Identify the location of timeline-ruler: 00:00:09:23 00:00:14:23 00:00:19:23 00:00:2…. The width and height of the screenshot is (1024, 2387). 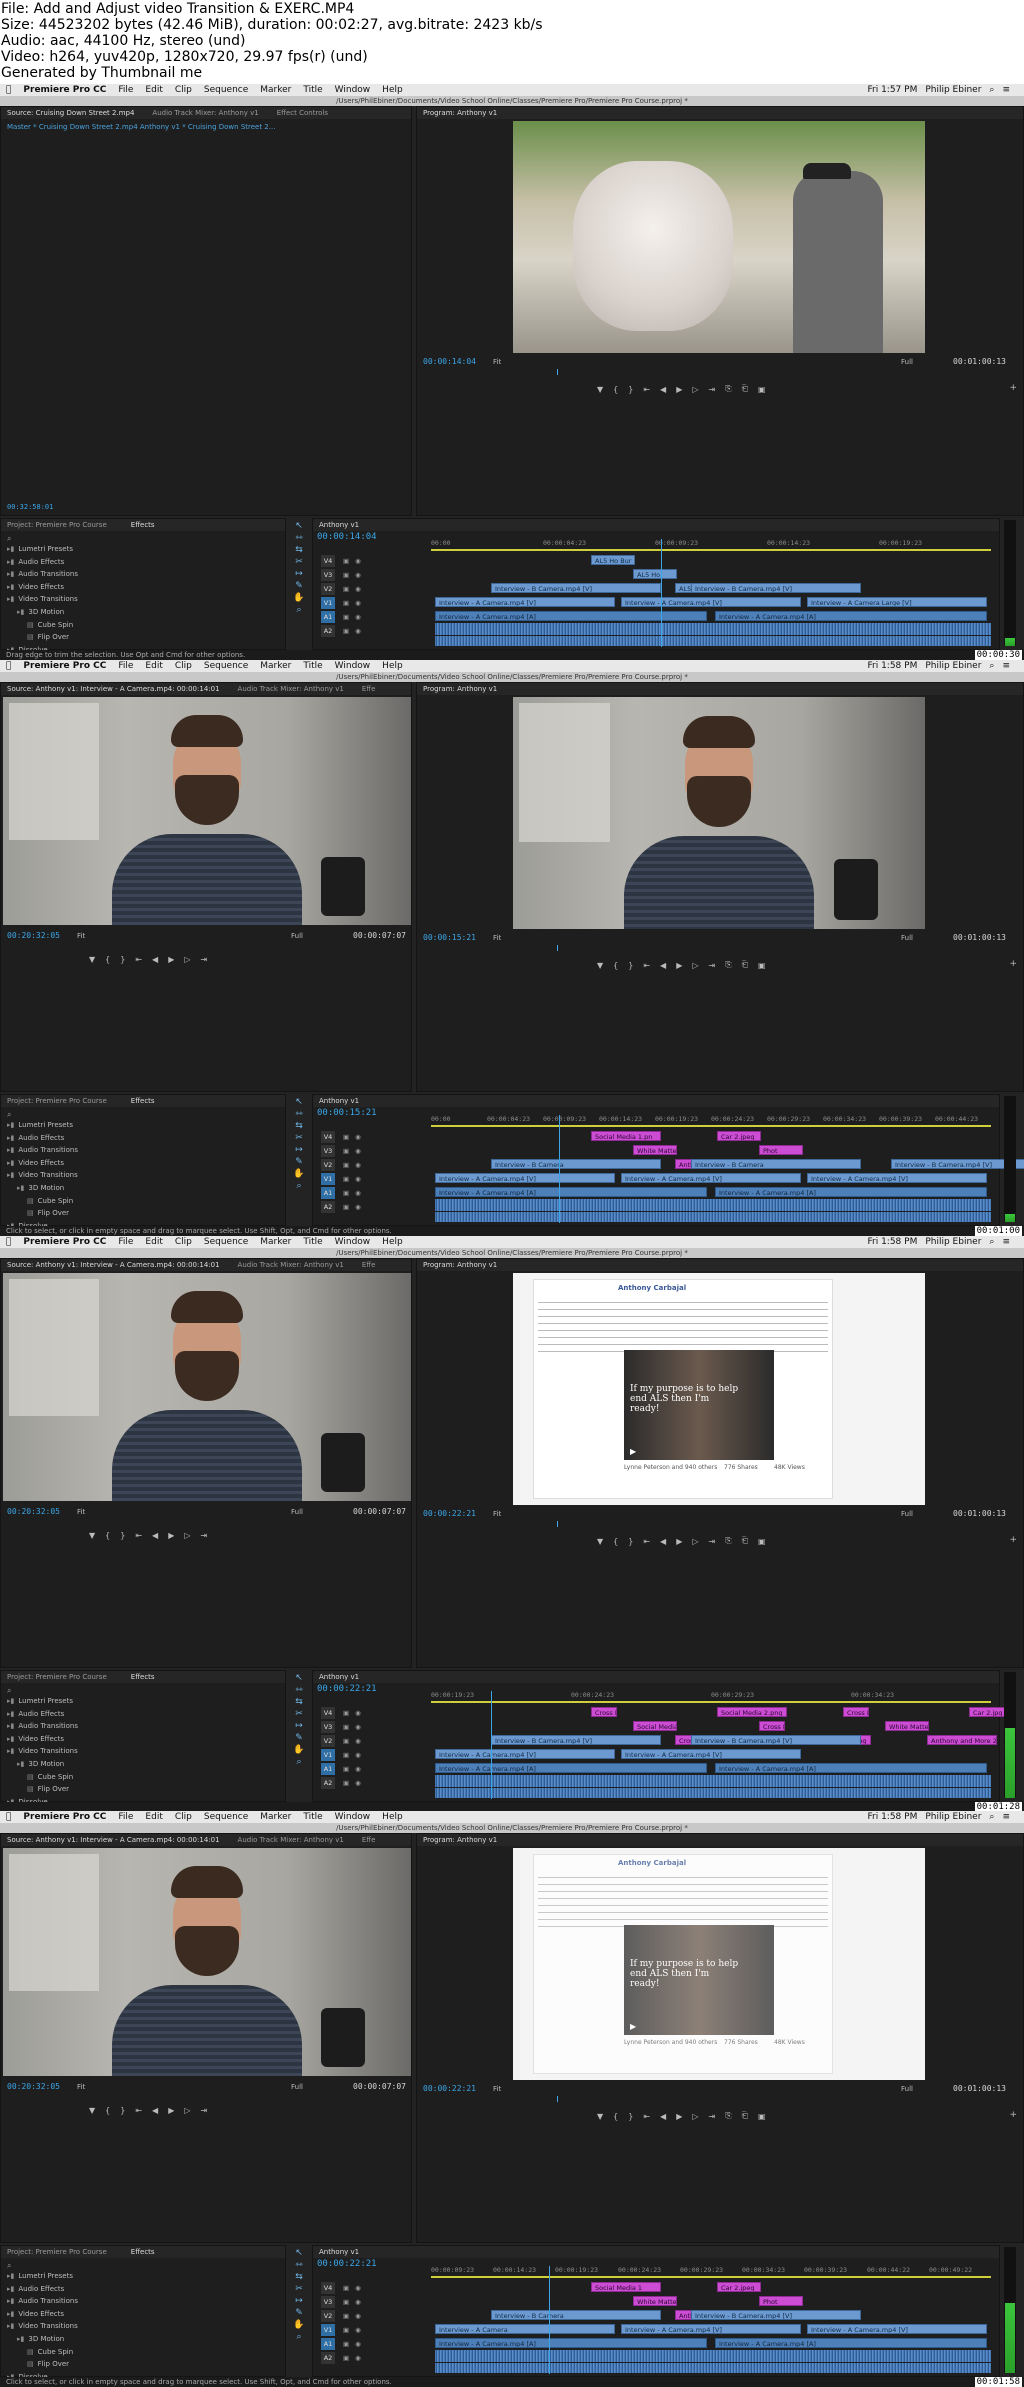
(711, 2271).